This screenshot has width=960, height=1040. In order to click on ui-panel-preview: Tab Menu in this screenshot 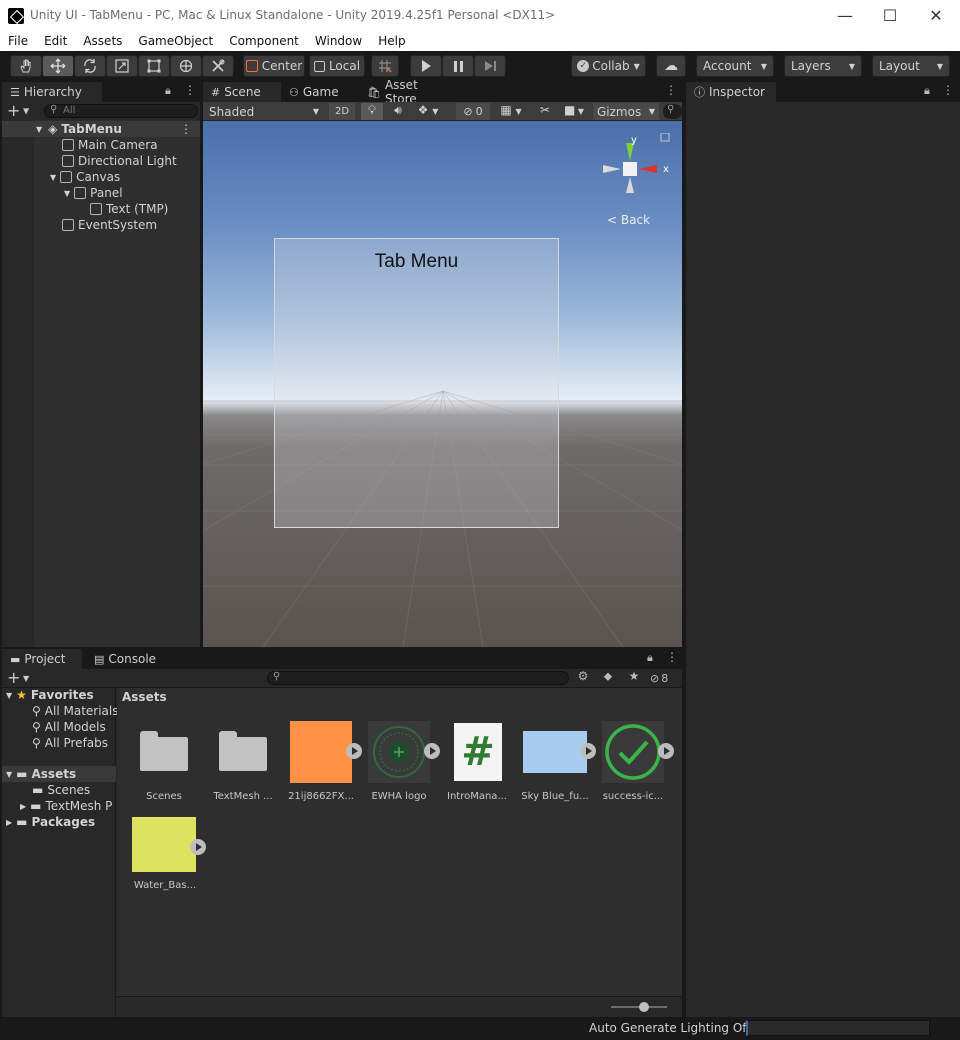, I will do `click(416, 383)`.